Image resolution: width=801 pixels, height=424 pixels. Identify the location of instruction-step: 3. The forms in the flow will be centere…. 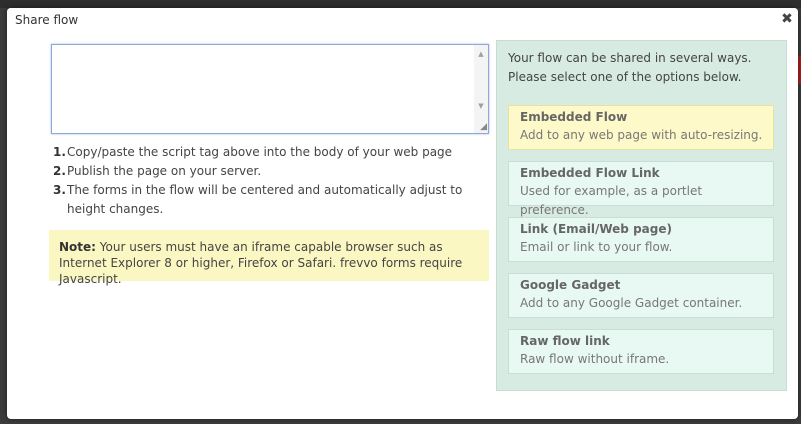
(271, 200).